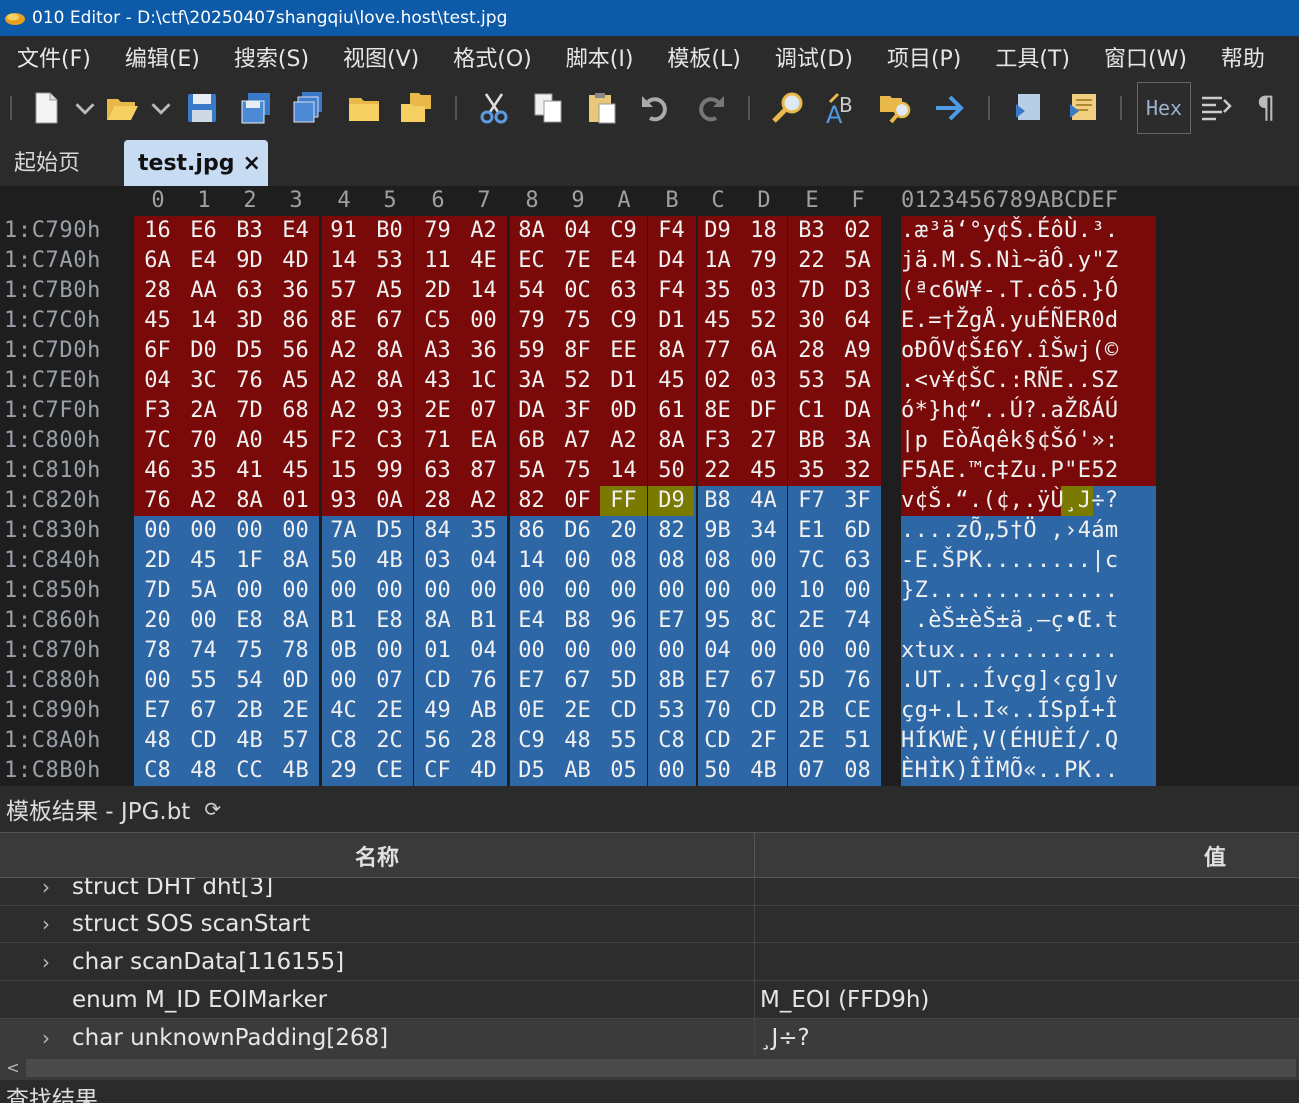  I want to click on hex-byte: 93, so click(343, 501).